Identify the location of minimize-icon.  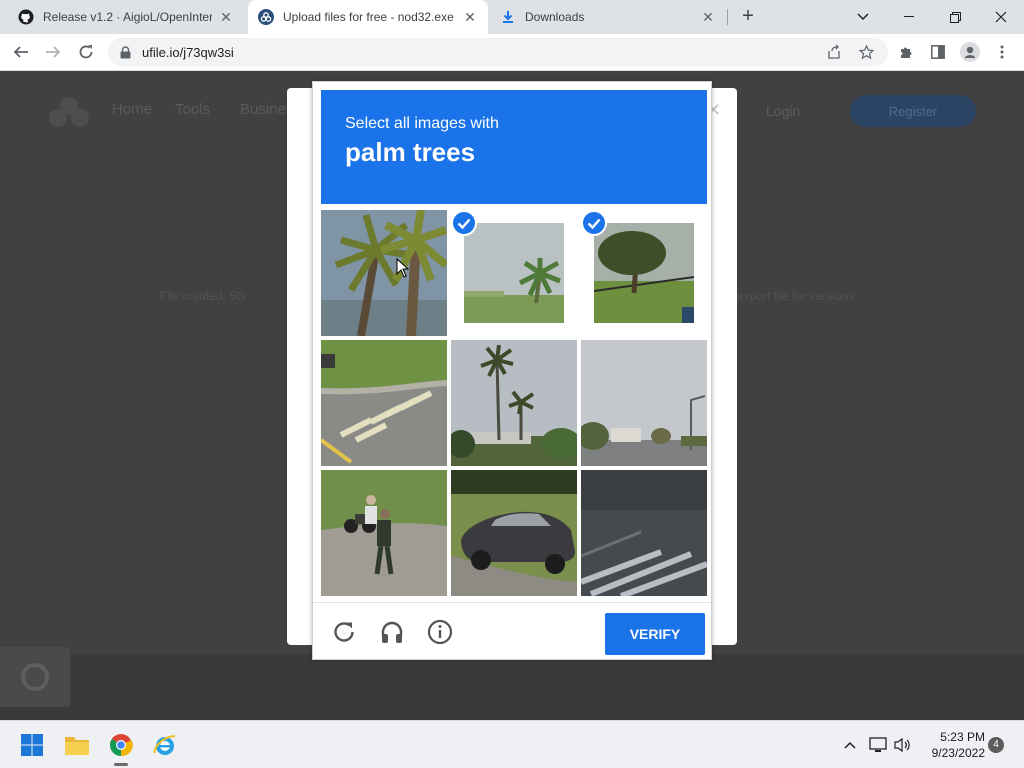
(909, 17).